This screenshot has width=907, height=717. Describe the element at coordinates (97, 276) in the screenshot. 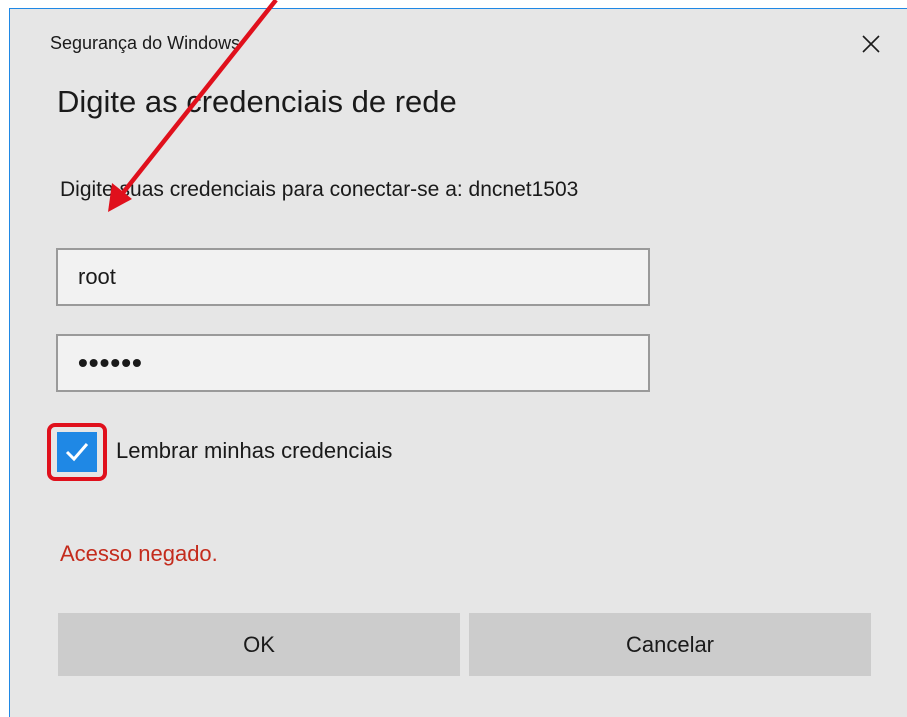

I see `username-value: root` at that location.